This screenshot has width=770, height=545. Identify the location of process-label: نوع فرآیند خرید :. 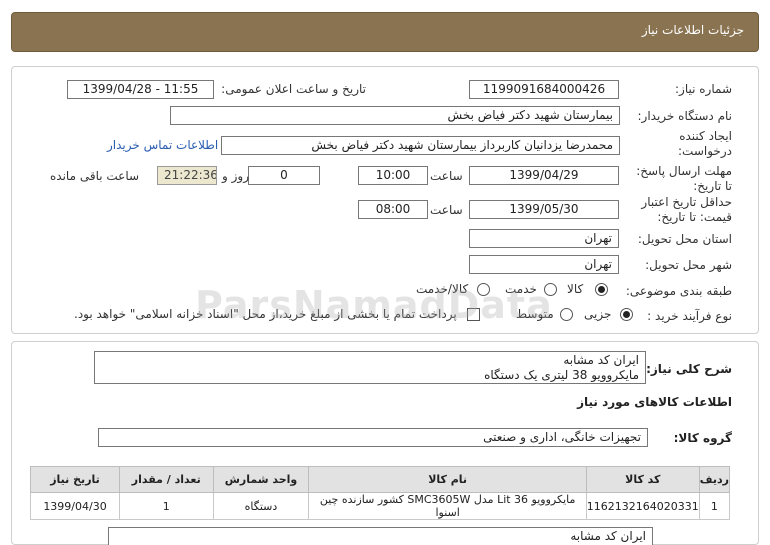
(689, 316).